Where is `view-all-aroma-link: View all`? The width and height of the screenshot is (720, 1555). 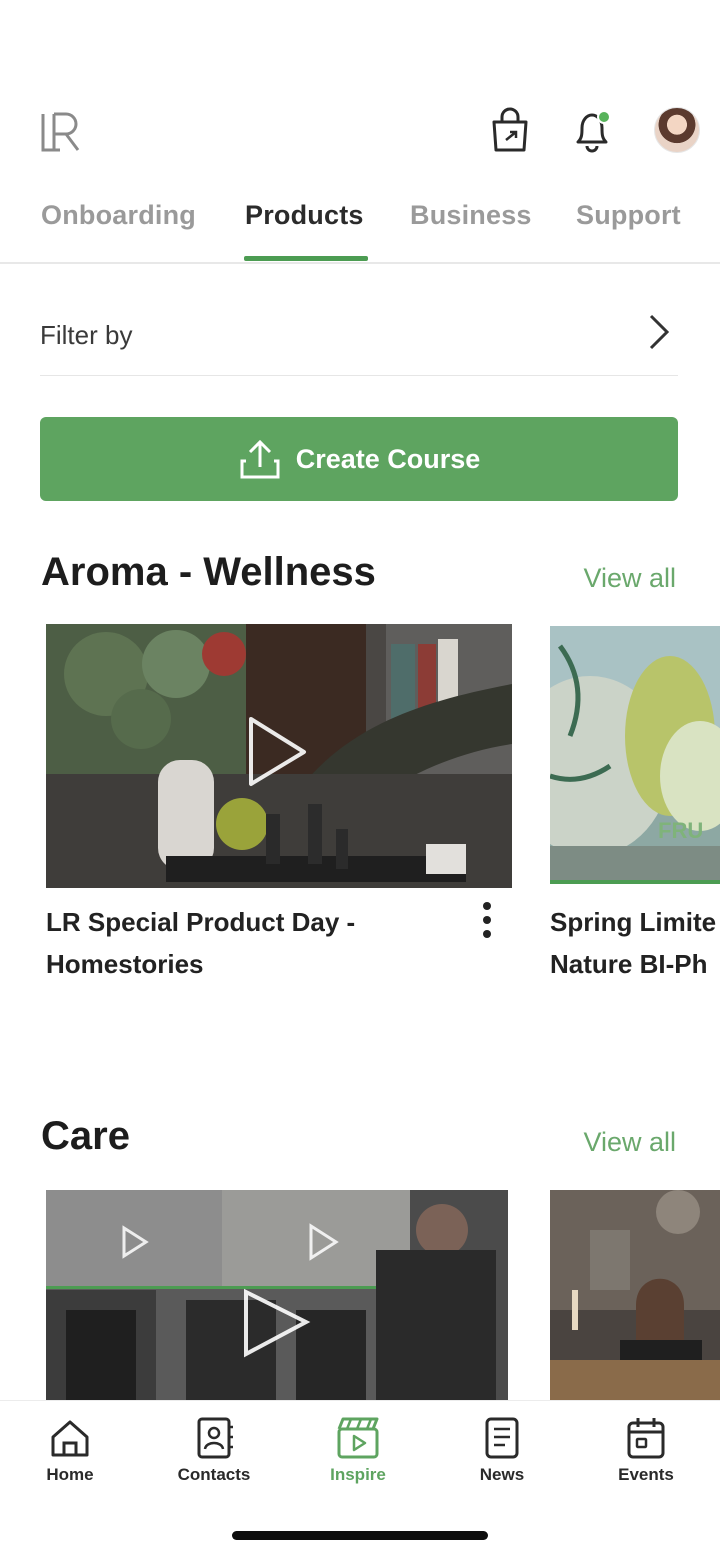
view-all-aroma-link: View all is located at coordinates (629, 578).